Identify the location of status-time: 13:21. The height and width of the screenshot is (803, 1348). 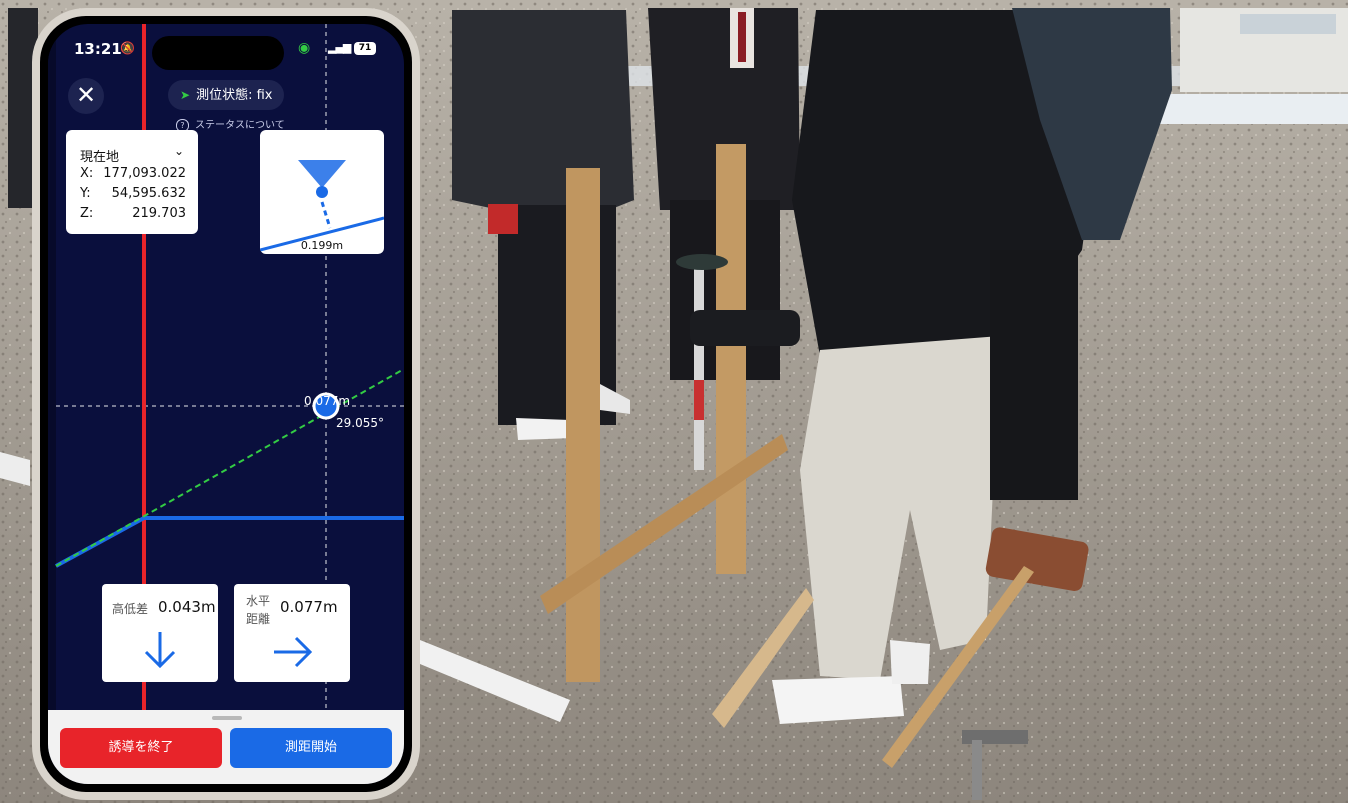
(98, 49).